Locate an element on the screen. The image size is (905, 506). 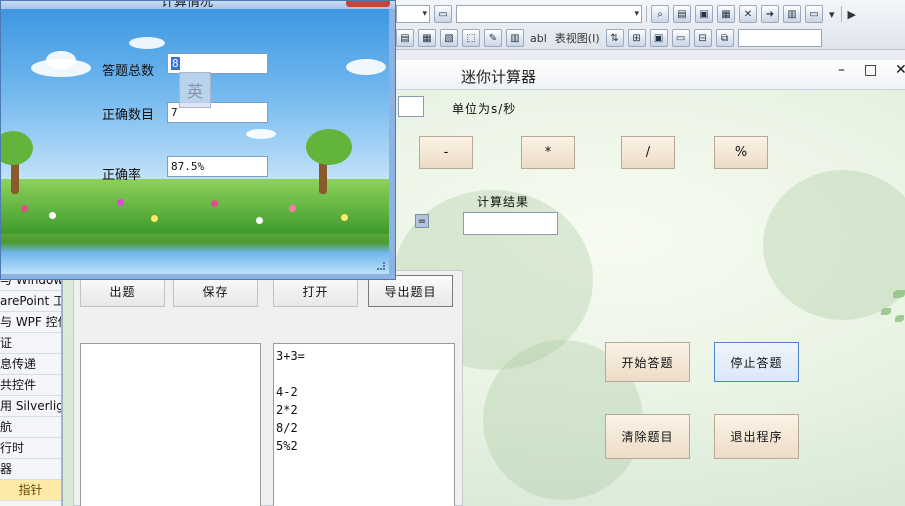
tile-icon: ⊟ is located at coordinates (702, 38).